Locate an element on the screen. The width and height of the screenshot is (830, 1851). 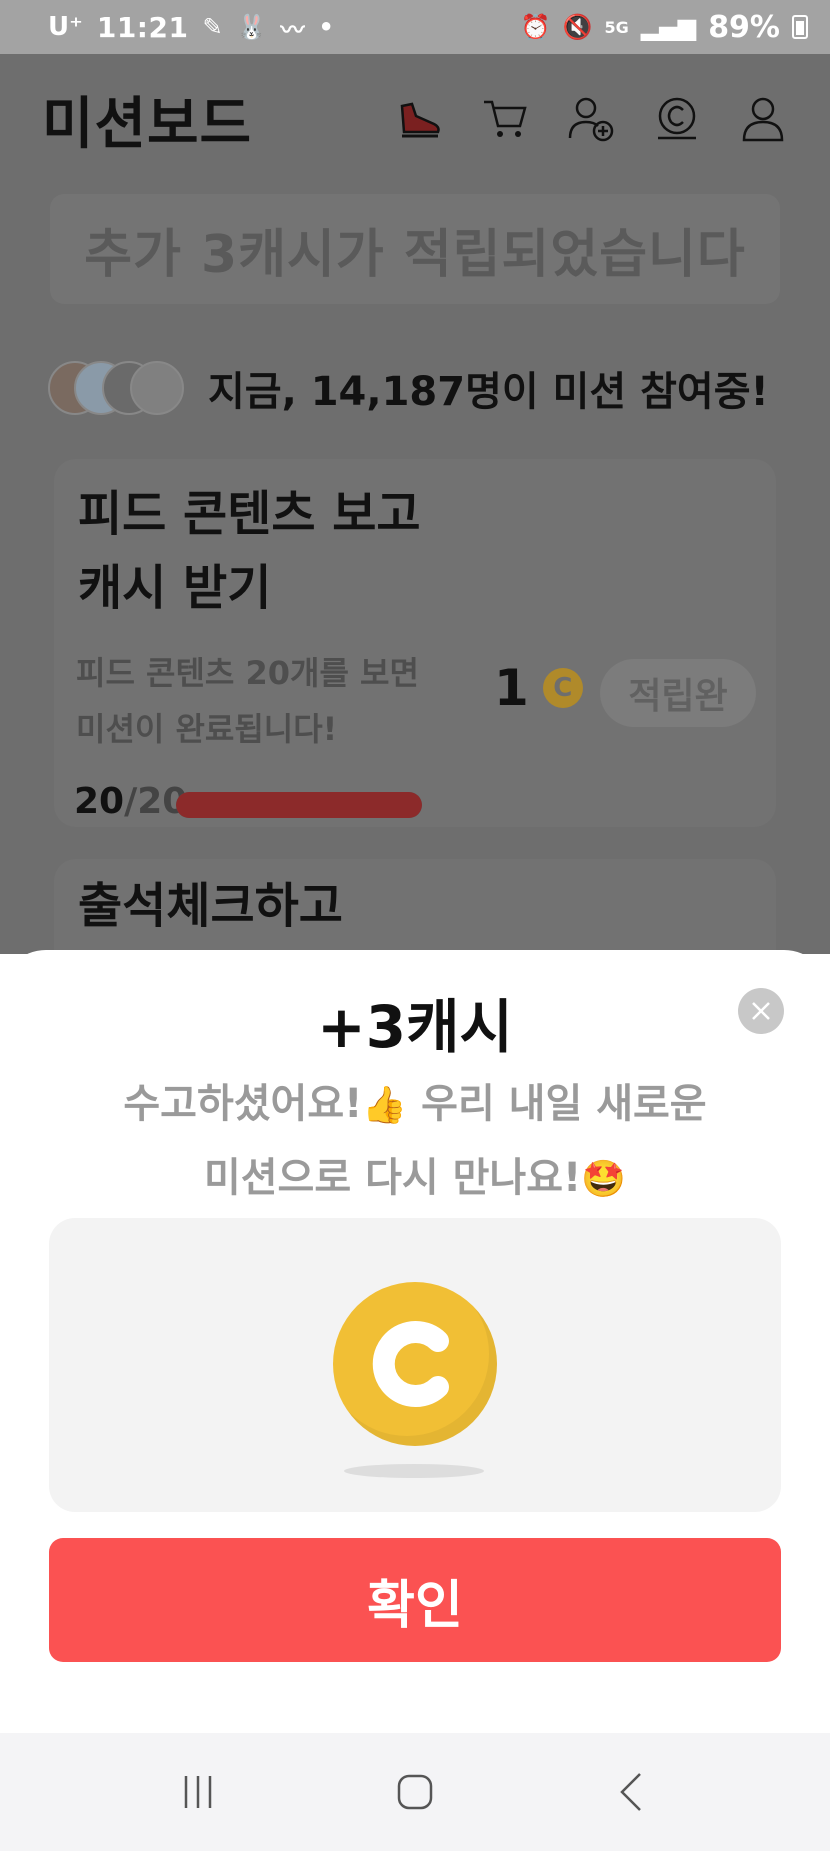
reward: 1 C is located at coordinates (538, 688).